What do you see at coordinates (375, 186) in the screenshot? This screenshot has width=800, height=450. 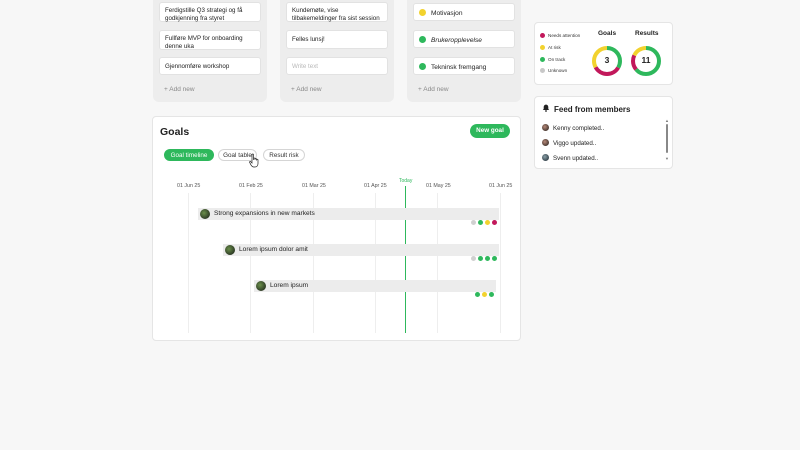 I see `timeline-month-label: 01 Apr 25` at bounding box center [375, 186].